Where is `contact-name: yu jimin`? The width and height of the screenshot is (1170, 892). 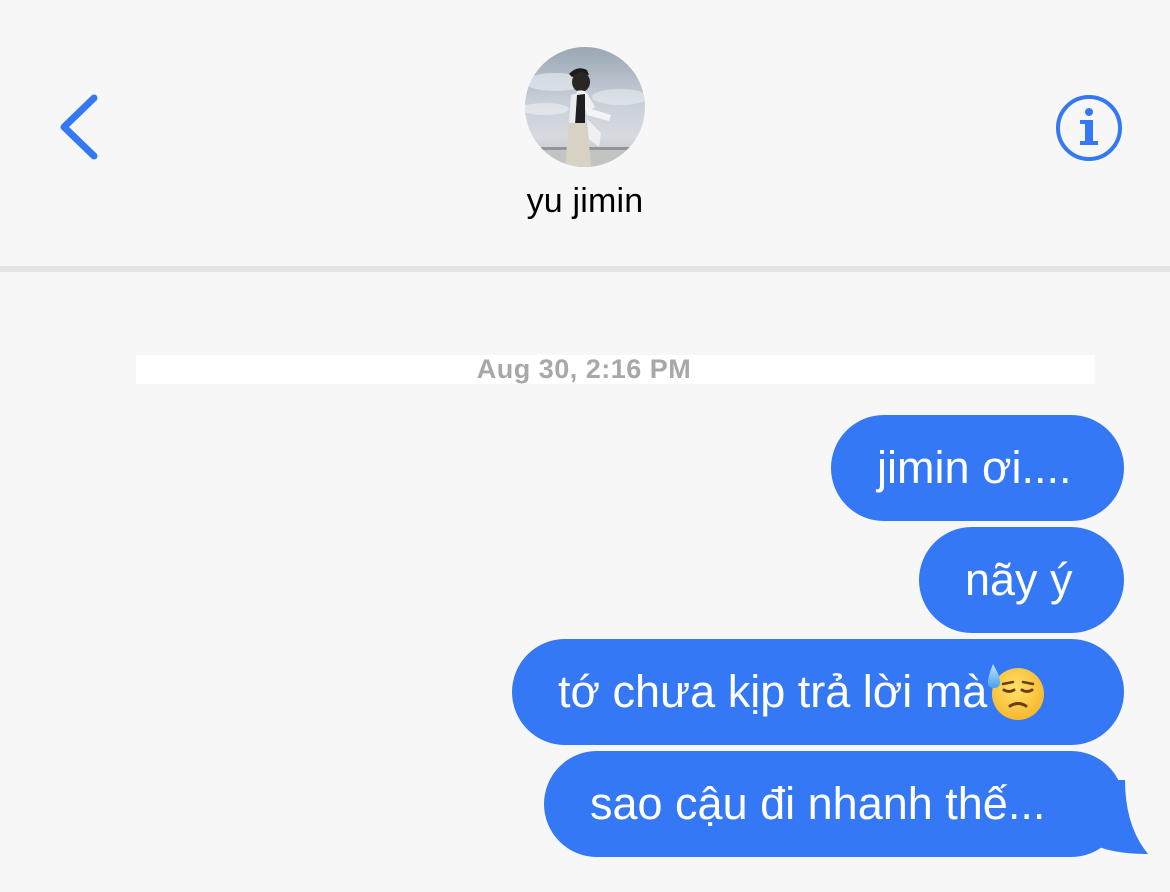 contact-name: yu jimin is located at coordinates (585, 201).